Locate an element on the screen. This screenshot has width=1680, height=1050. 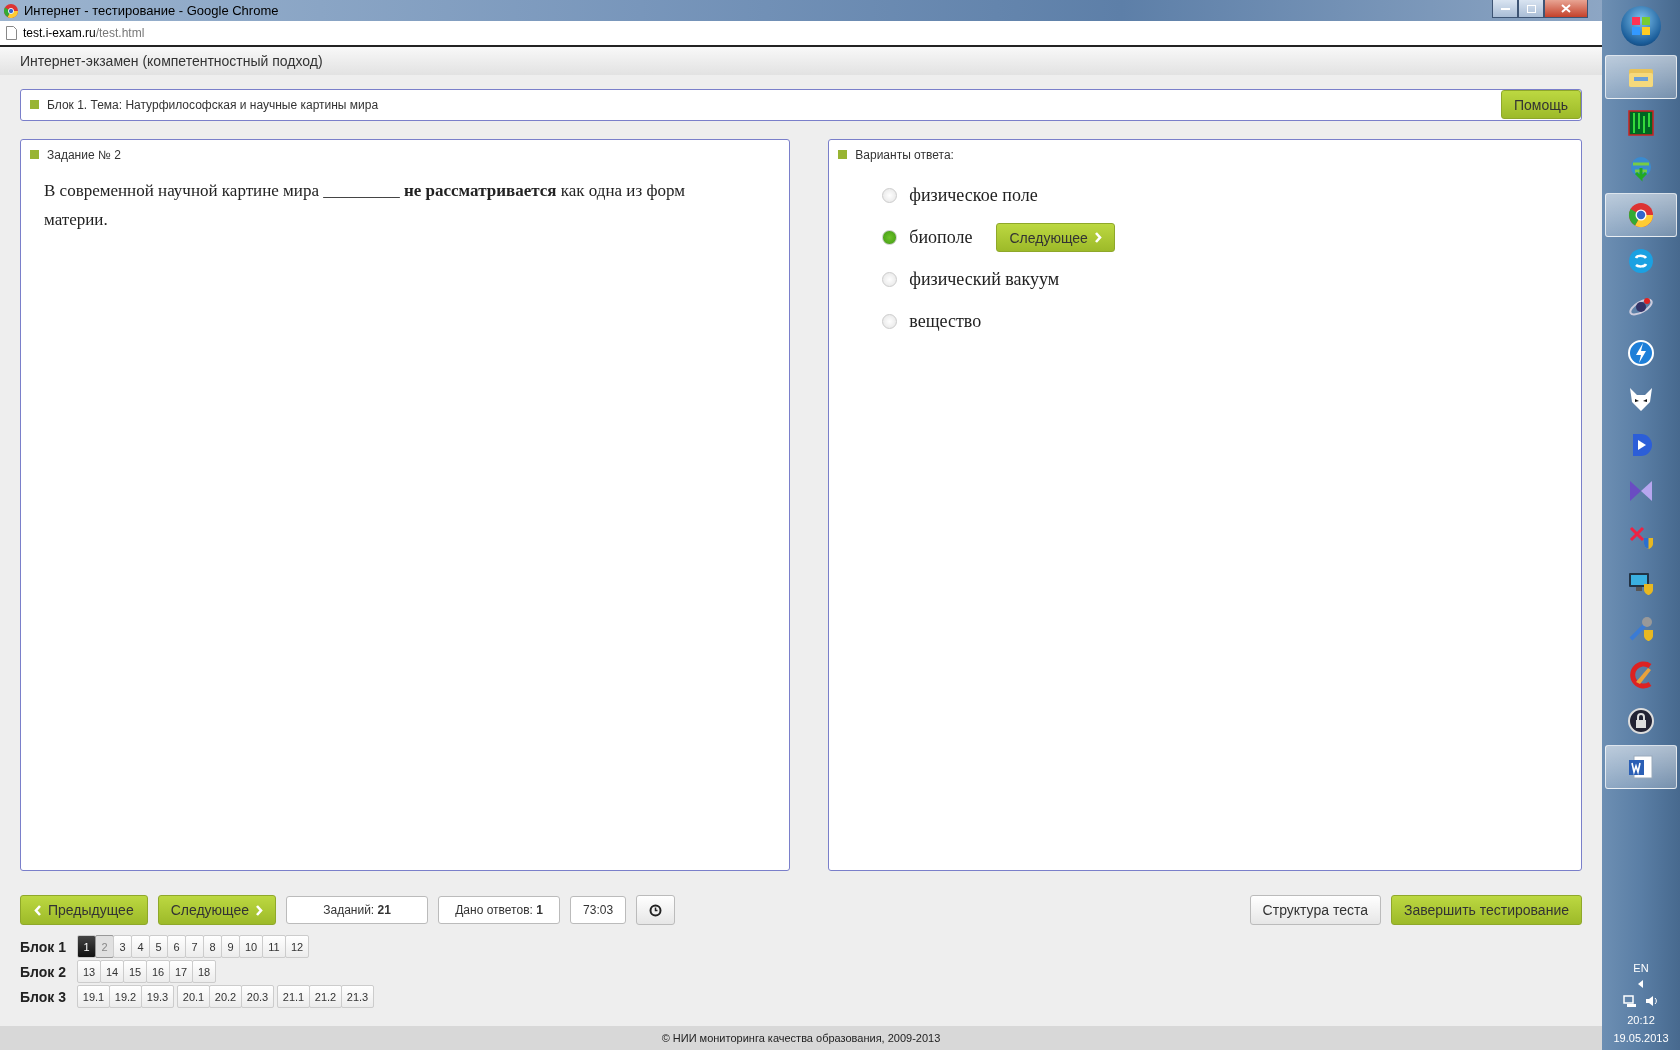
task-number: 10 is located at coordinates (251, 946).